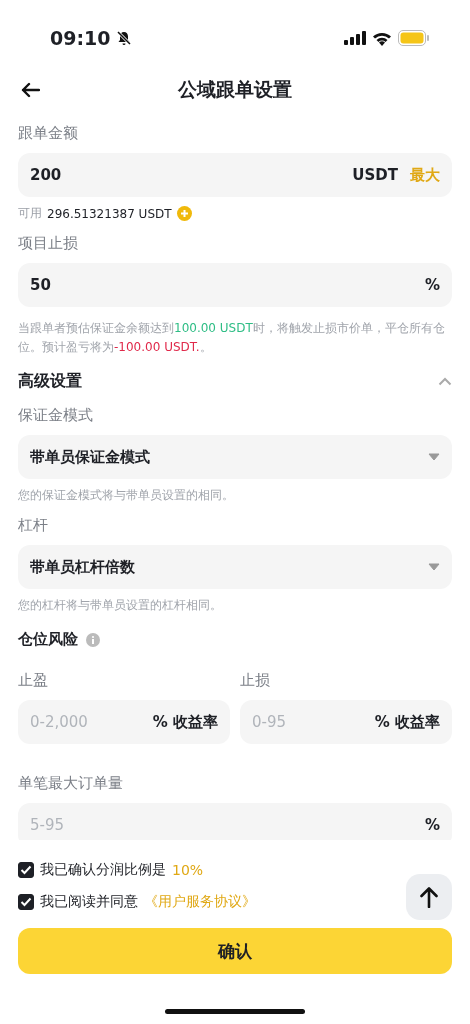 This screenshot has height=1024, width=470. I want to click on wifi-icon, so click(382, 38).